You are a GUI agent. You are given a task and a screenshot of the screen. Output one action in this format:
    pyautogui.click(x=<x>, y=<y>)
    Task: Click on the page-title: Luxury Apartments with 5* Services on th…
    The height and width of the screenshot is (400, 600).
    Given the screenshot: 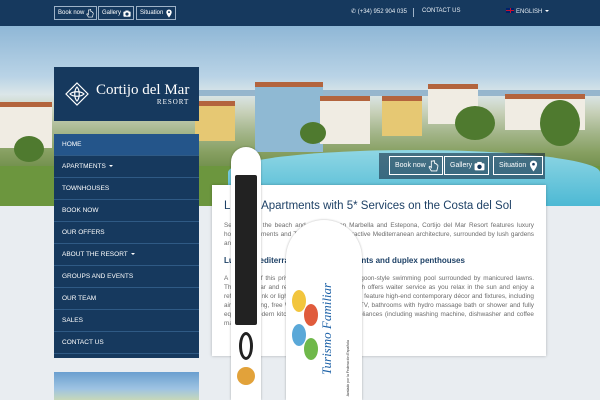 What is the action you would take?
    pyautogui.click(x=368, y=206)
    